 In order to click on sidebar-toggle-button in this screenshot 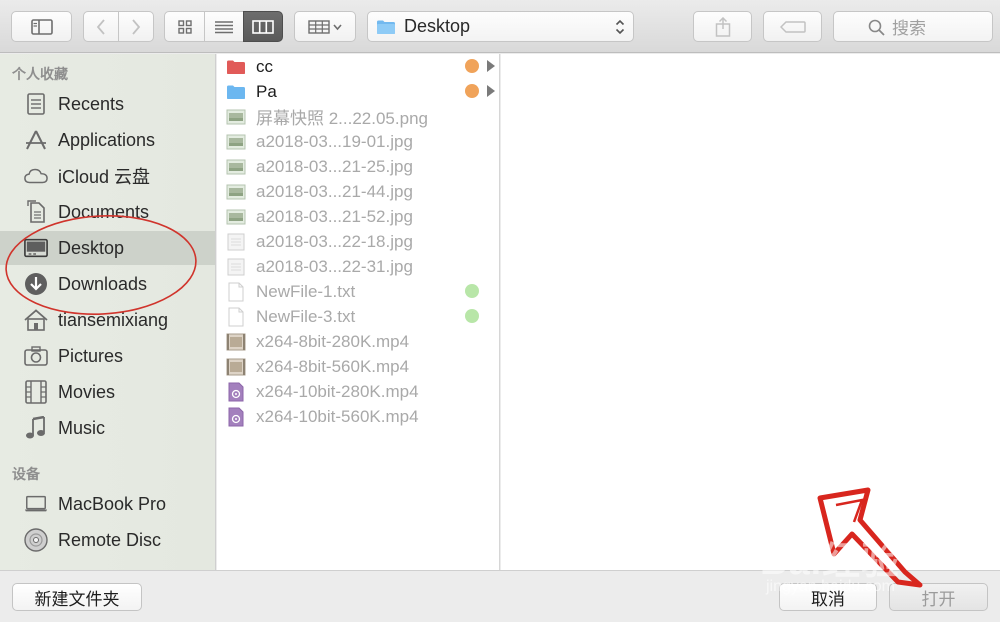, I will do `click(41, 26)`.